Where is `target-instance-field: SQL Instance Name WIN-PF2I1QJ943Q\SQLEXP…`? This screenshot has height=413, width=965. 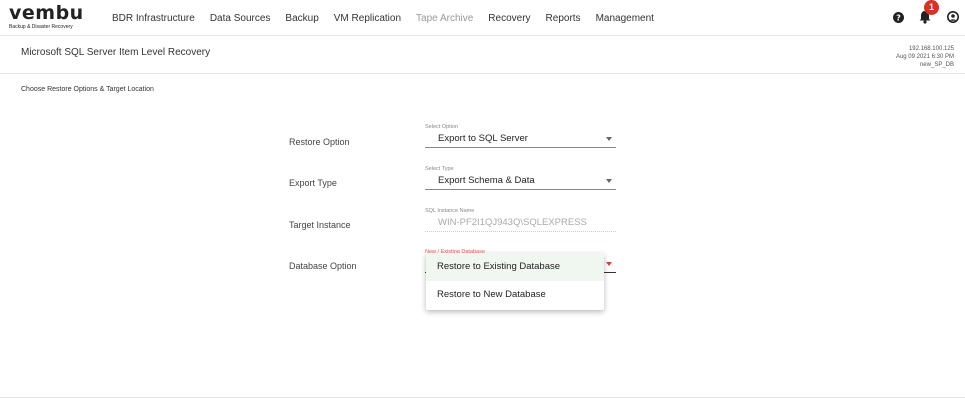
target-instance-field: SQL Instance Name WIN-PF2I1QJ943Q\SQLEXP… is located at coordinates (520, 220).